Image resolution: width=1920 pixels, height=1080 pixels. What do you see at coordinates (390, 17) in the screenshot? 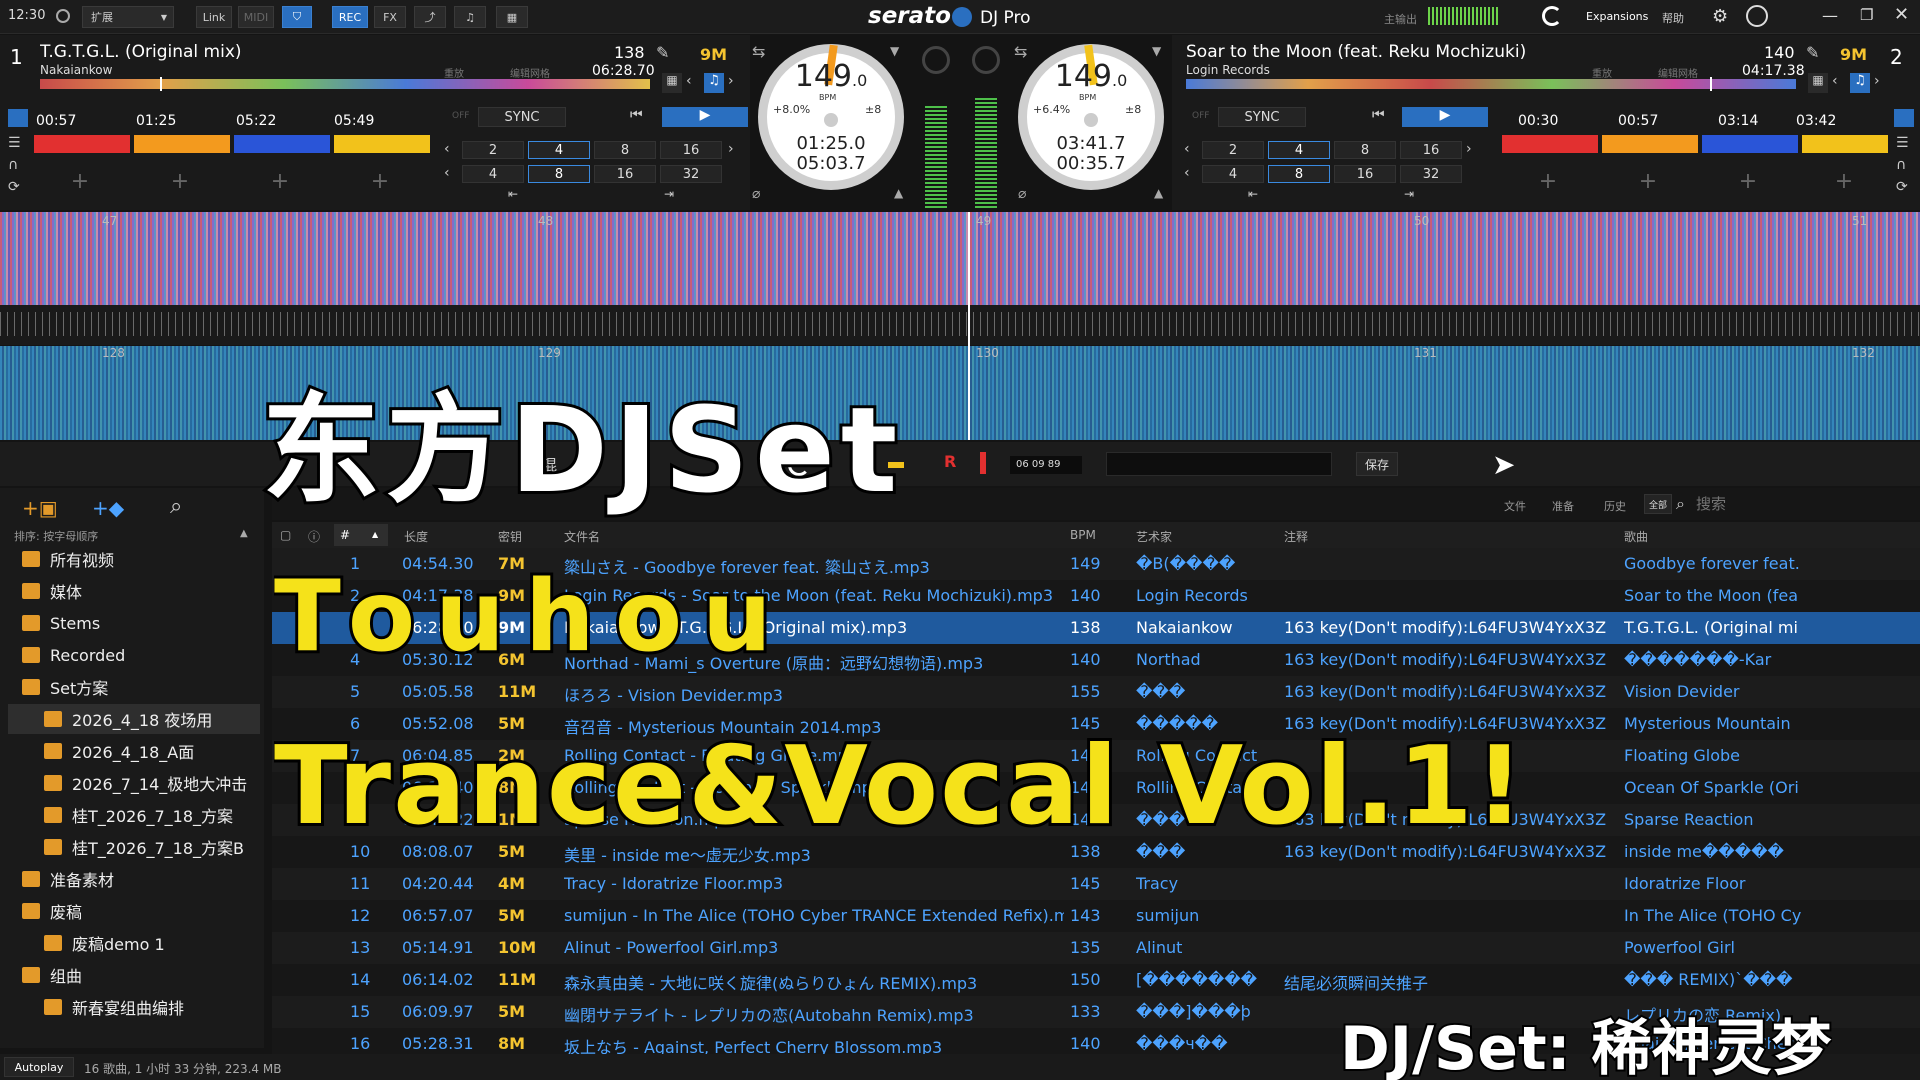
I see `fx-button: FX` at bounding box center [390, 17].